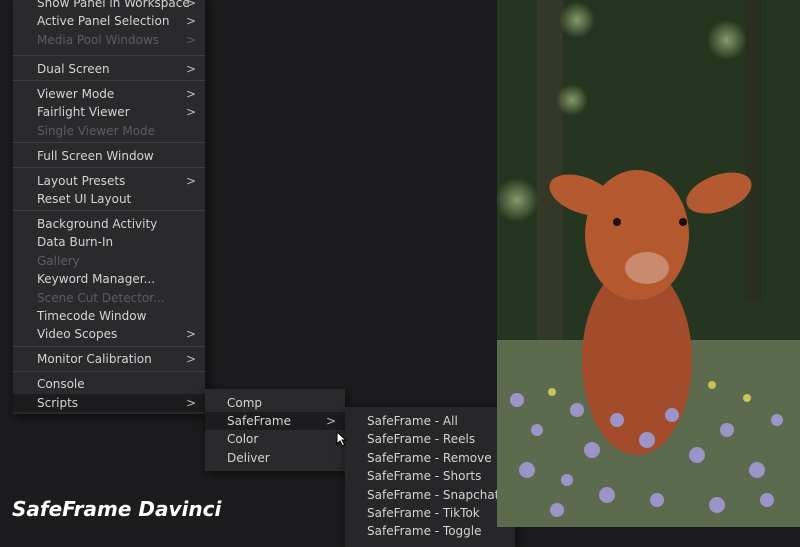 This screenshot has width=800, height=547. I want to click on submenu-item-safeframe-snapchat: SafeFrame - Snapchat, so click(430, 495).